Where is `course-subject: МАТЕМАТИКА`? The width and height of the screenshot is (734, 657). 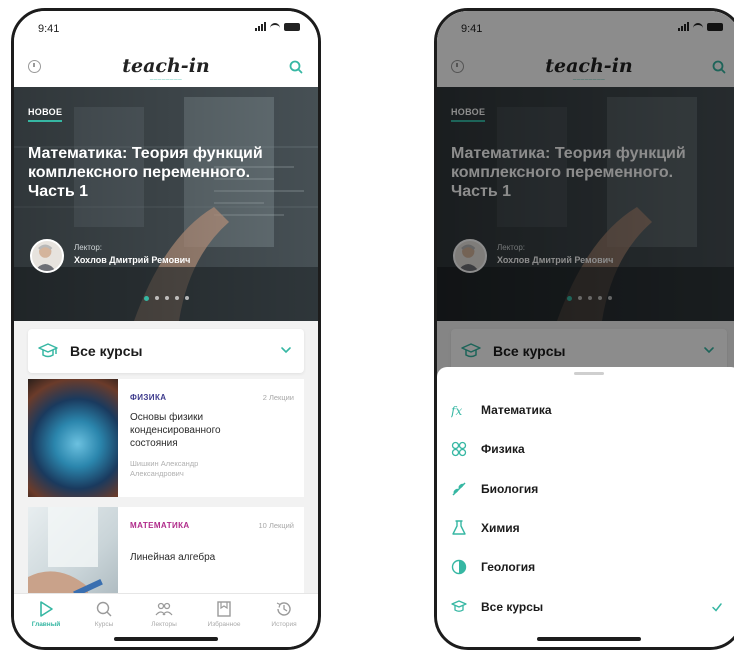
course-subject: МАТЕМАТИКА is located at coordinates (160, 525).